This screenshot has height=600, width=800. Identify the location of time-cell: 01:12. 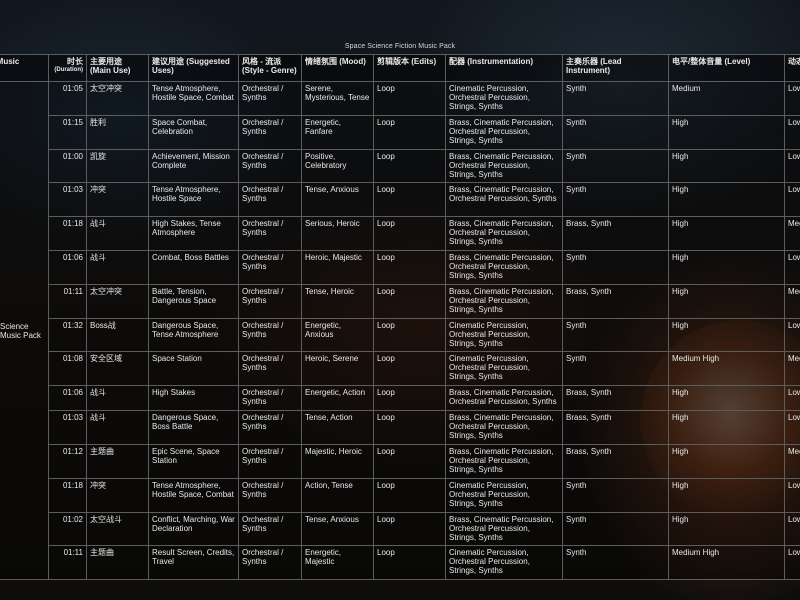
(67, 461).